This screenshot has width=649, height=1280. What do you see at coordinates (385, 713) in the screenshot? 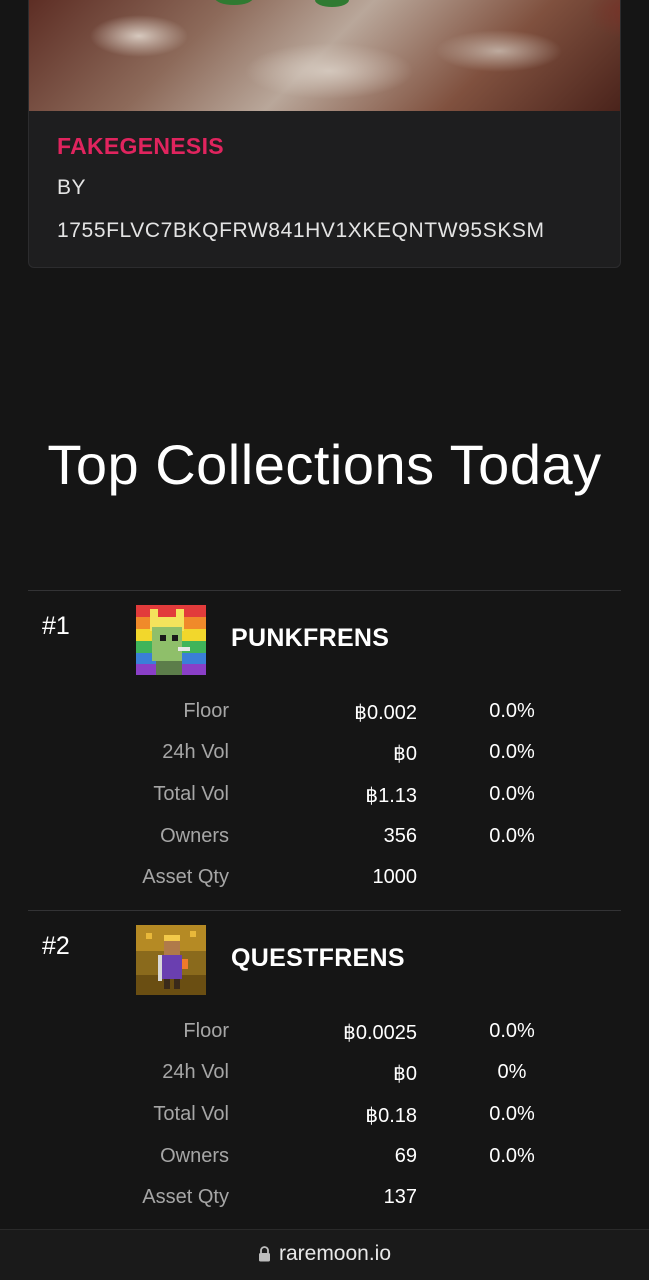
I see `stat-value: ฿0.002` at bounding box center [385, 713].